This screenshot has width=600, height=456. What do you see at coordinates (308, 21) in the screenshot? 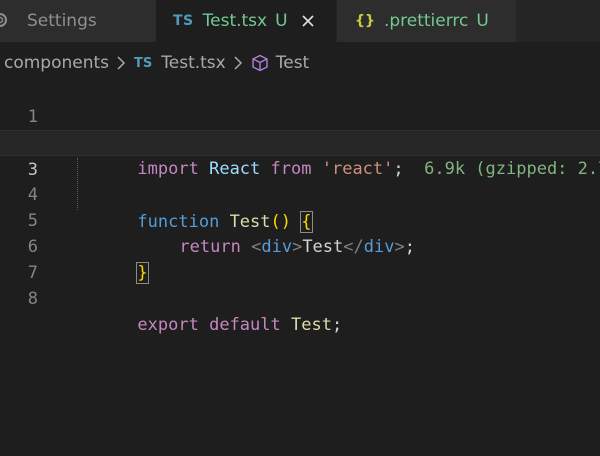
I see `close-icon` at bounding box center [308, 21].